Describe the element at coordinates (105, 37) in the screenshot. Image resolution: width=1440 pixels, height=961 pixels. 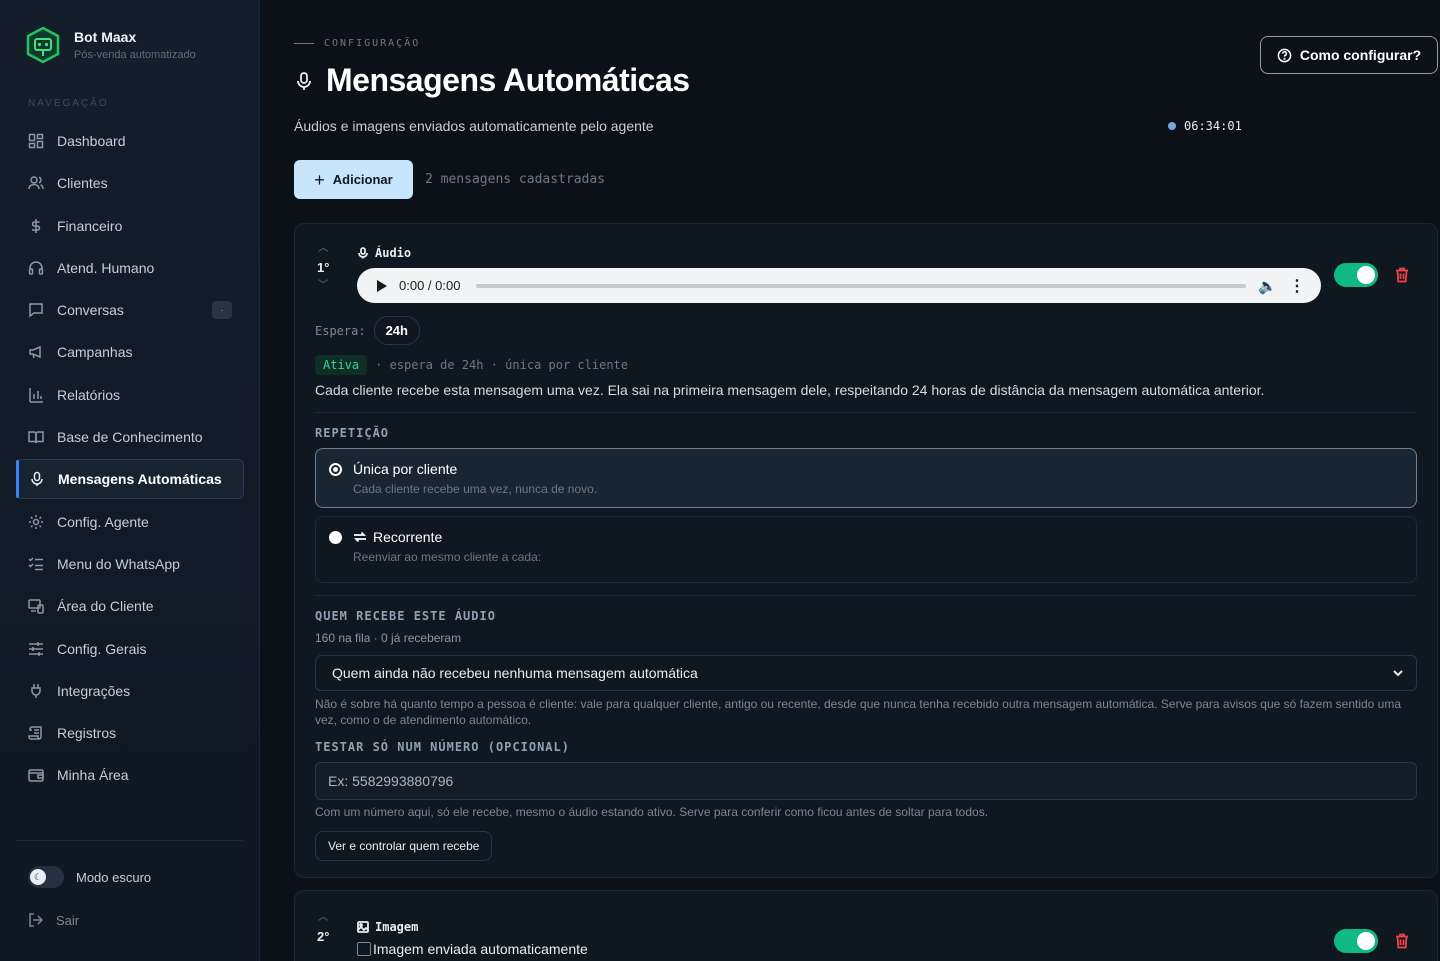
I see `brand-name: Bot Maax` at that location.